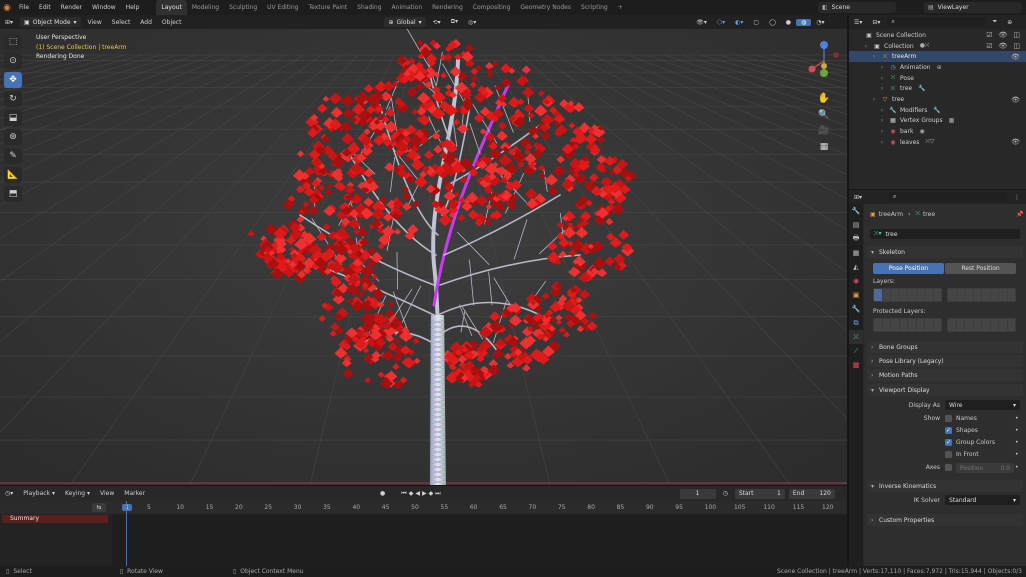  Describe the element at coordinates (134, 493) in the screenshot. I see `menu-marker: Marker` at that location.